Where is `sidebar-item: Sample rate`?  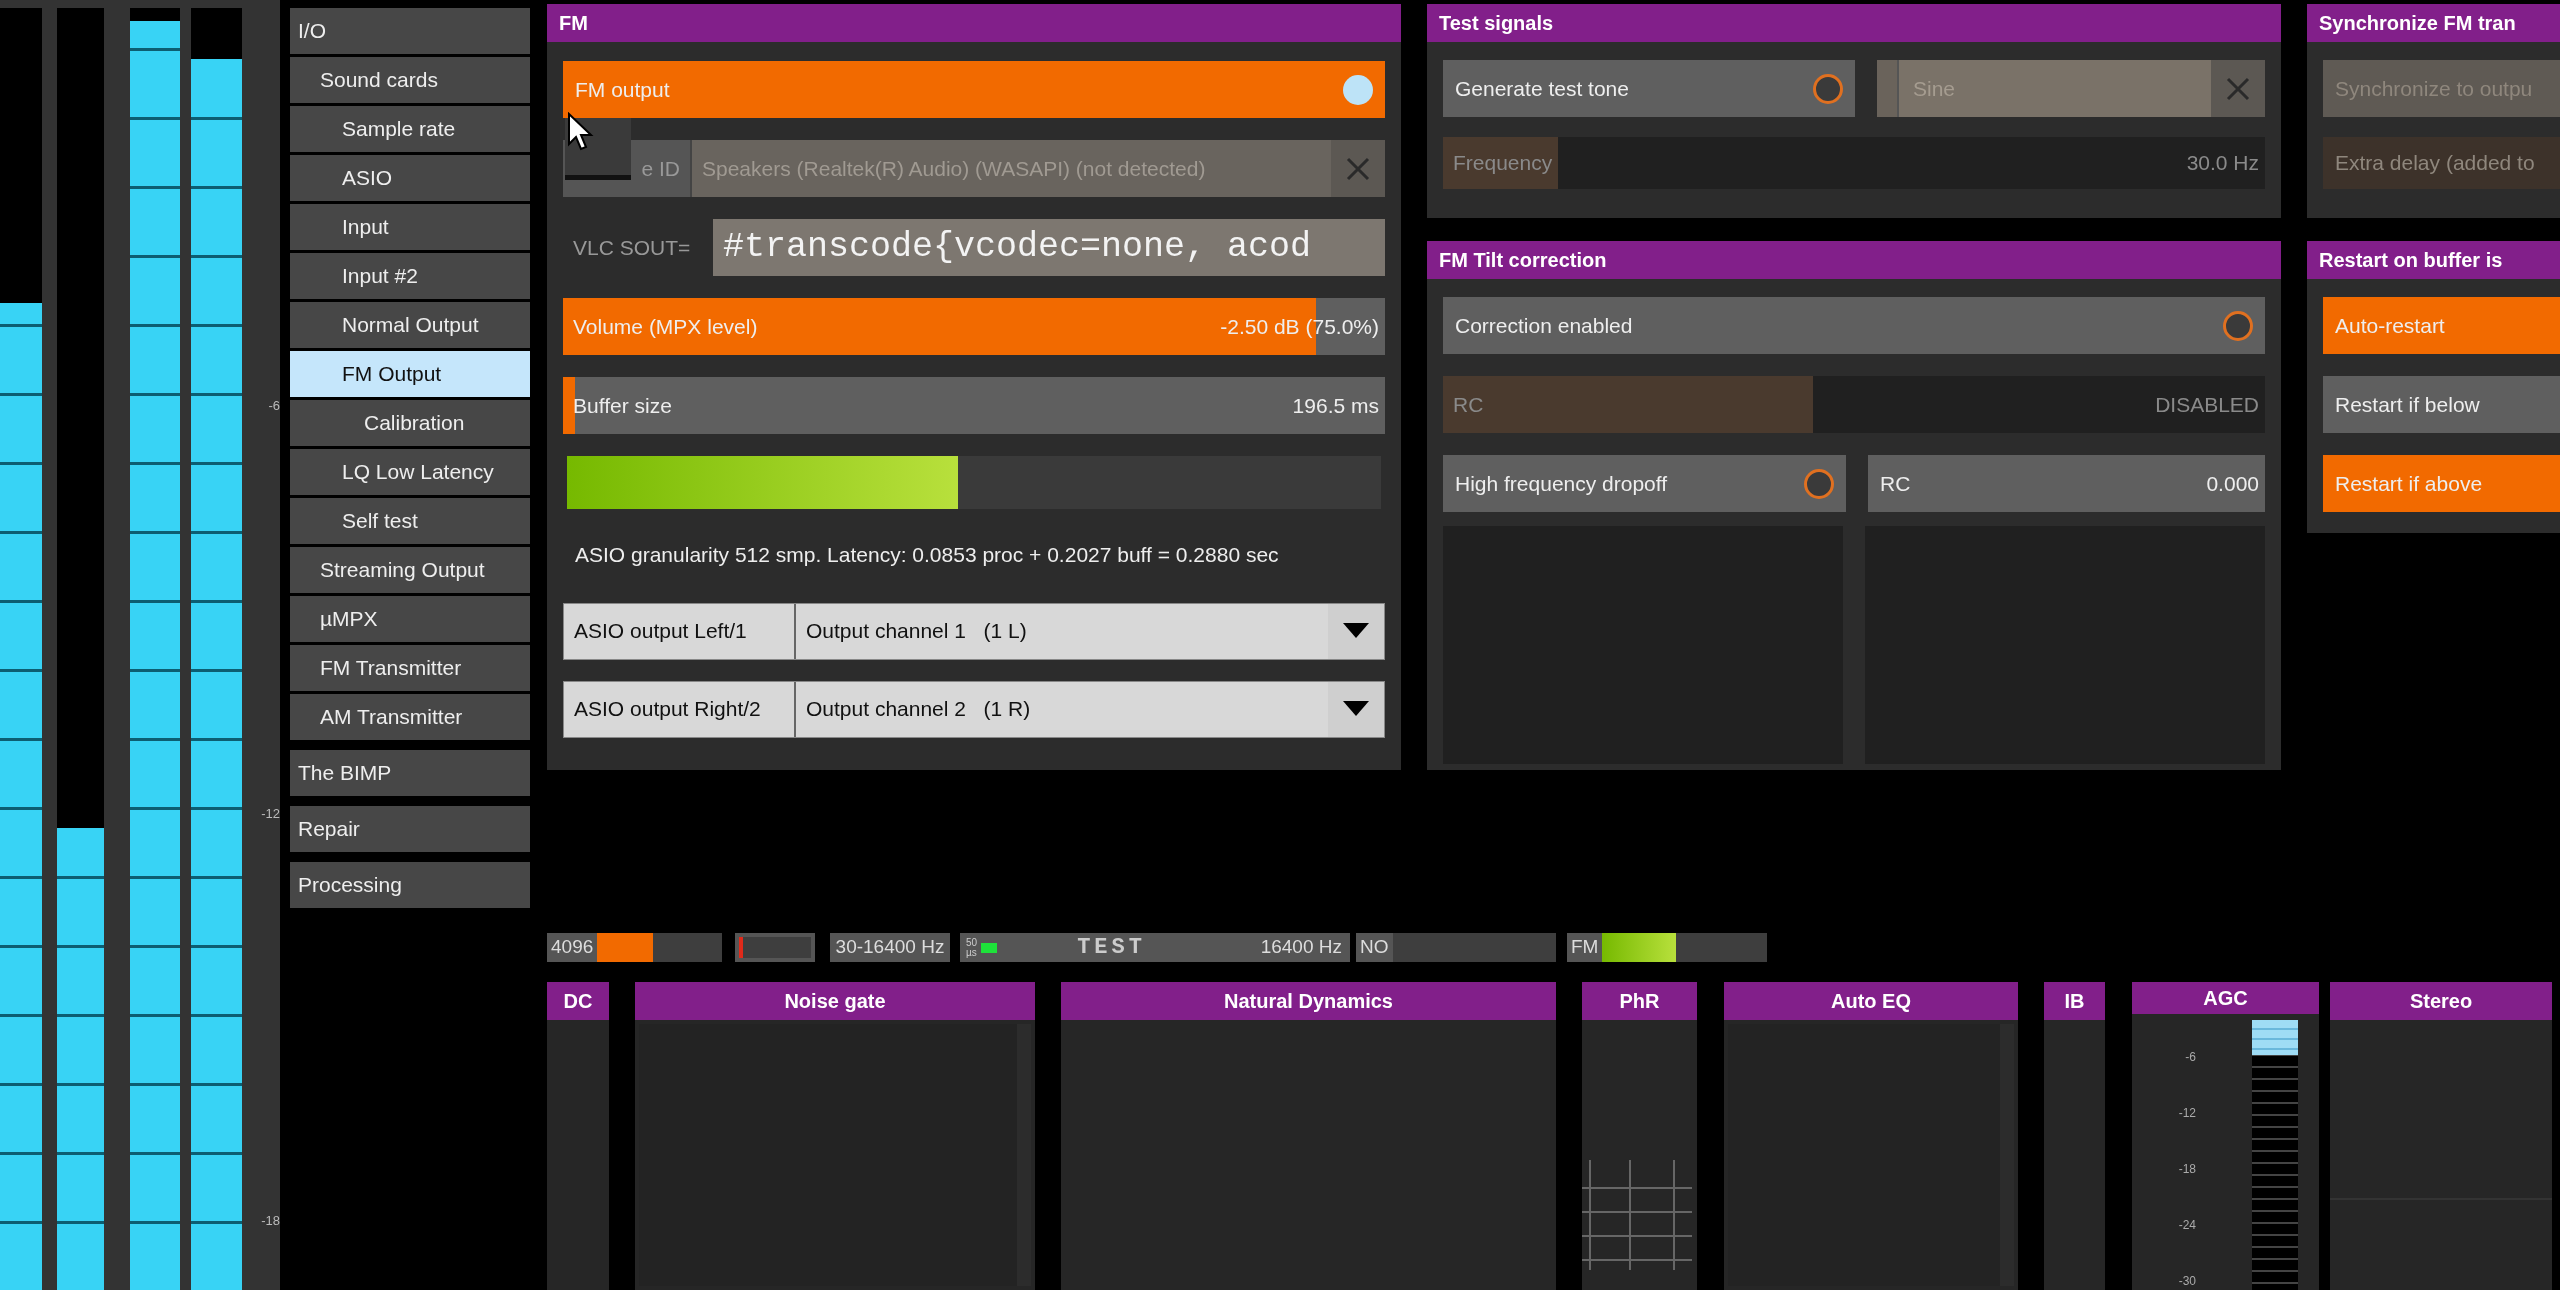 sidebar-item: Sample rate is located at coordinates (410, 129).